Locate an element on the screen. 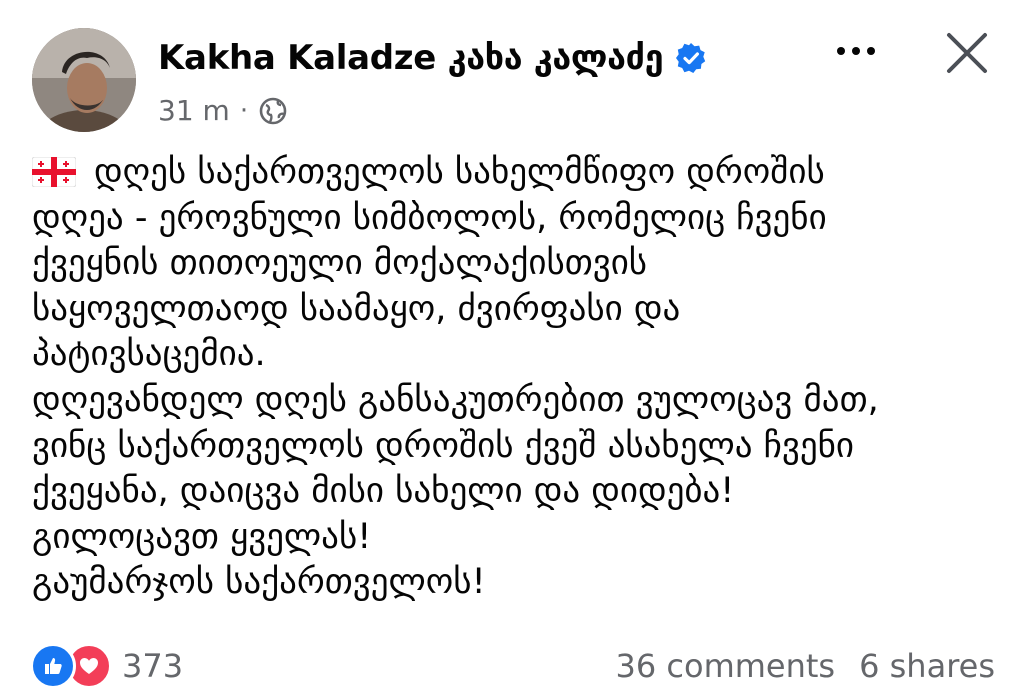  avatar-photo is located at coordinates (84, 80).